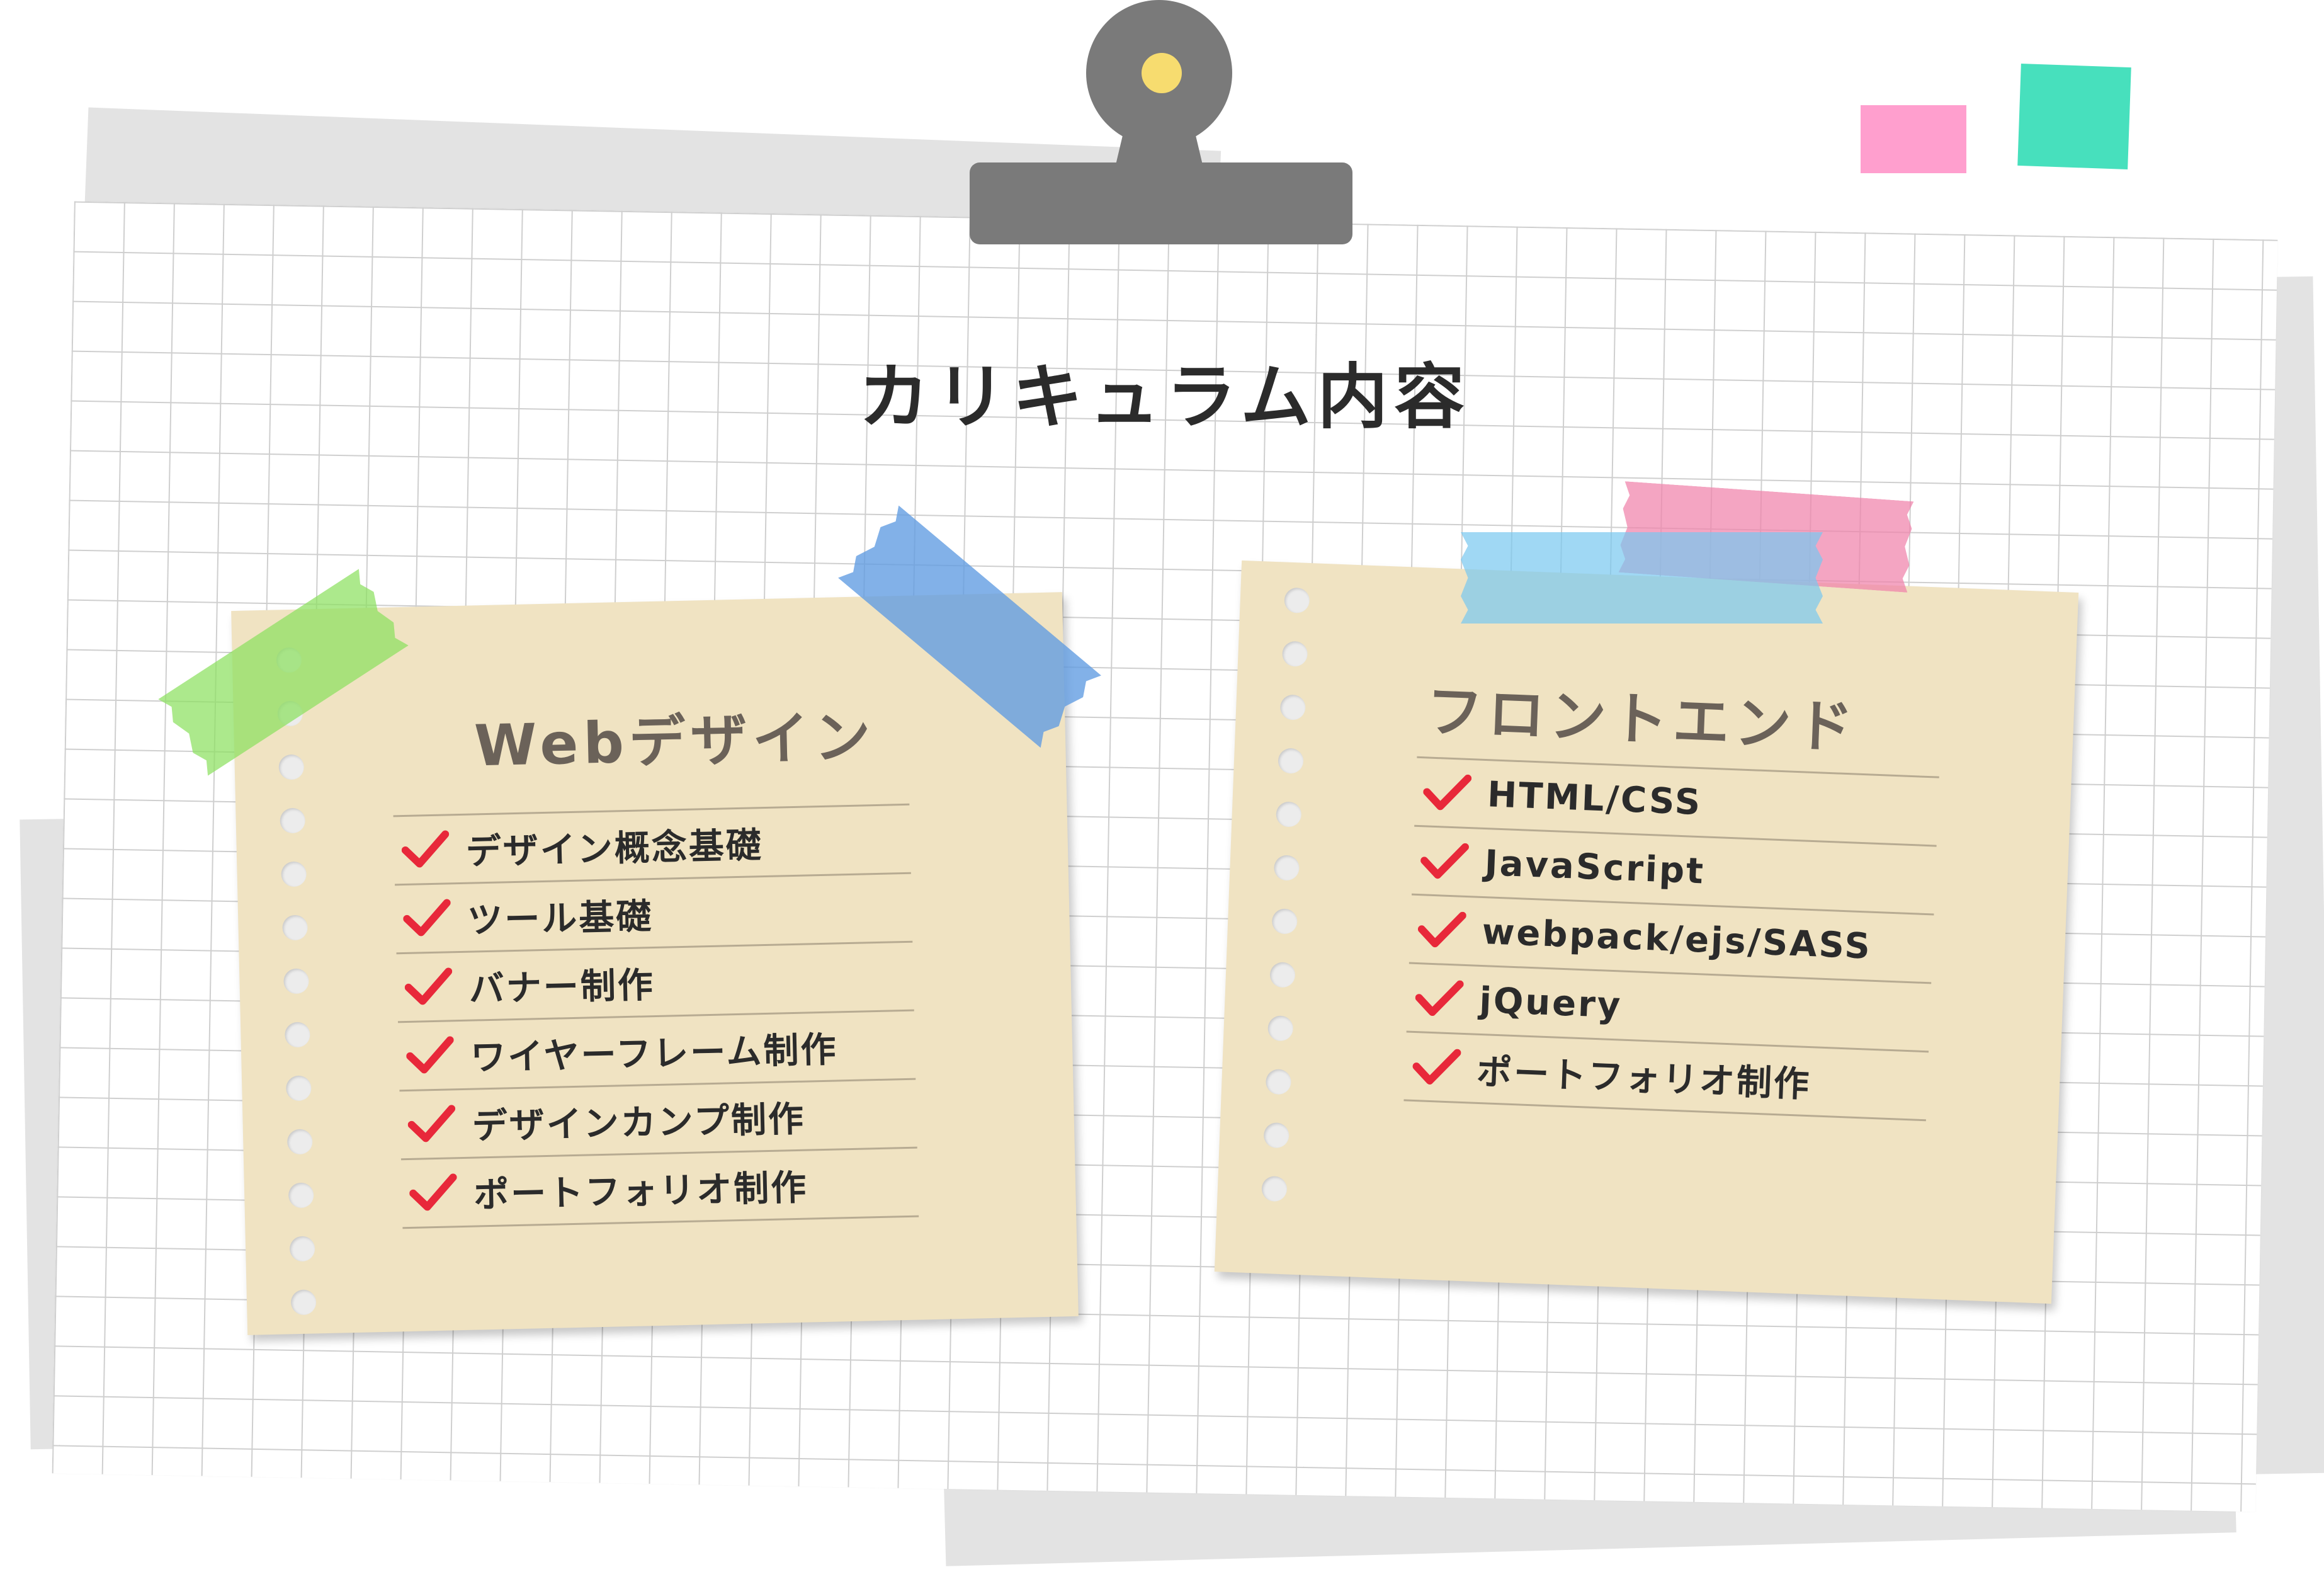 Image resolution: width=2324 pixels, height=1589 pixels. I want to click on list-item-label: webpack/ejs/SASS, so click(1677, 939).